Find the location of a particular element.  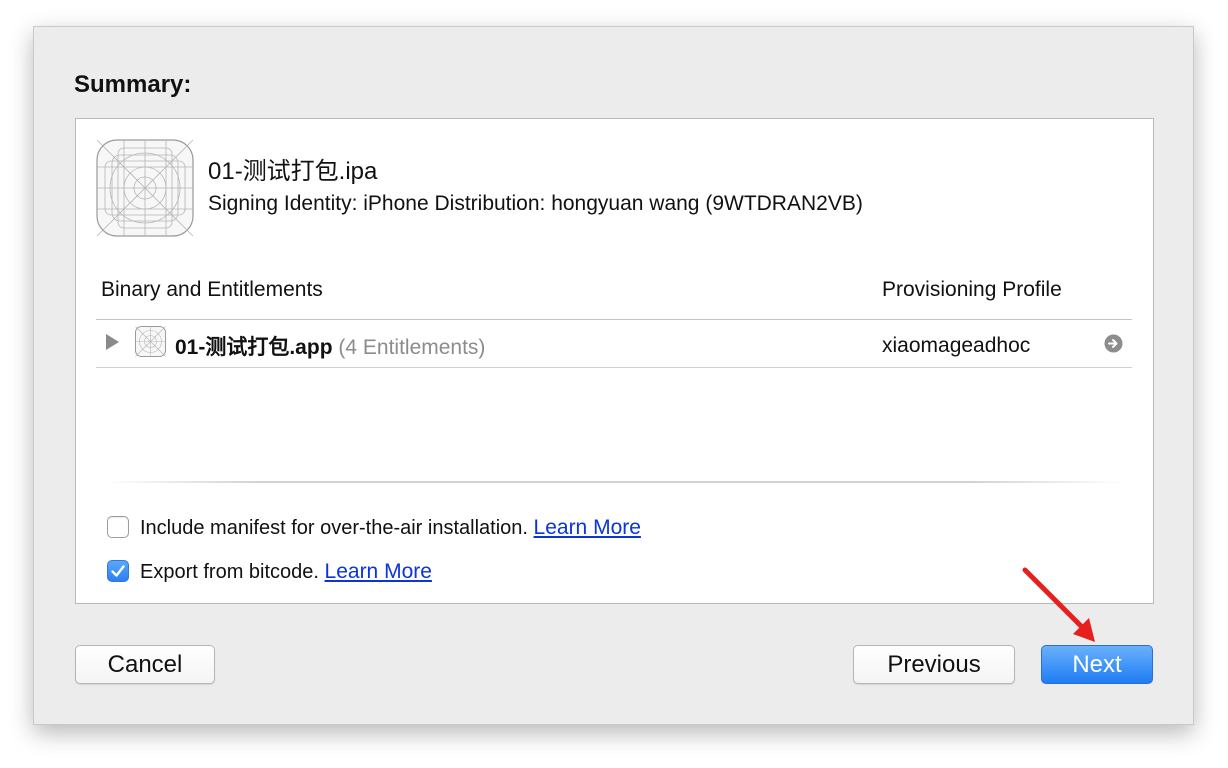

binary-entry: 01-测试打包.app (4 Entitlements) is located at coordinates (330, 346).